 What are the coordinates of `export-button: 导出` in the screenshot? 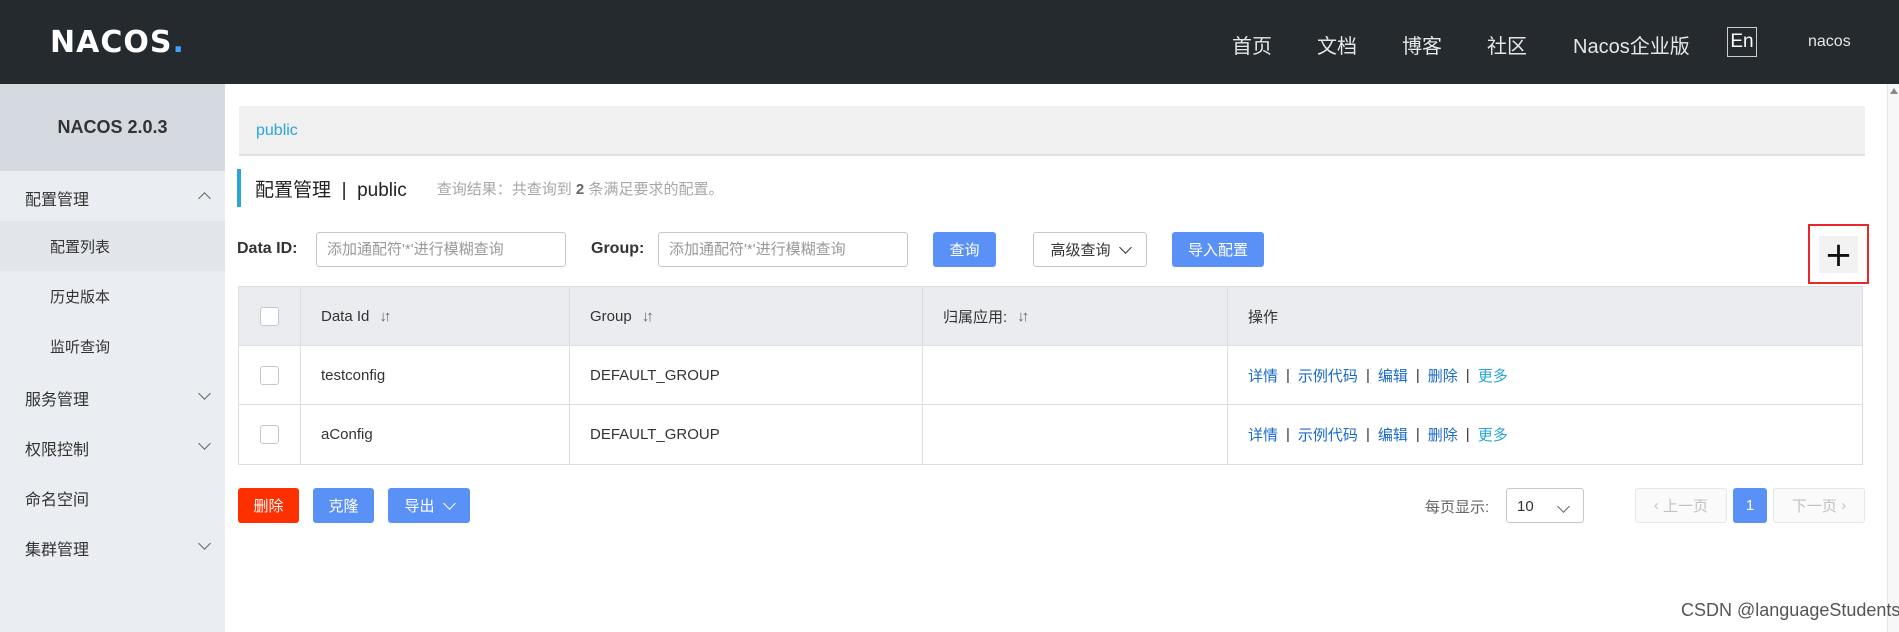 It's located at (429, 505).